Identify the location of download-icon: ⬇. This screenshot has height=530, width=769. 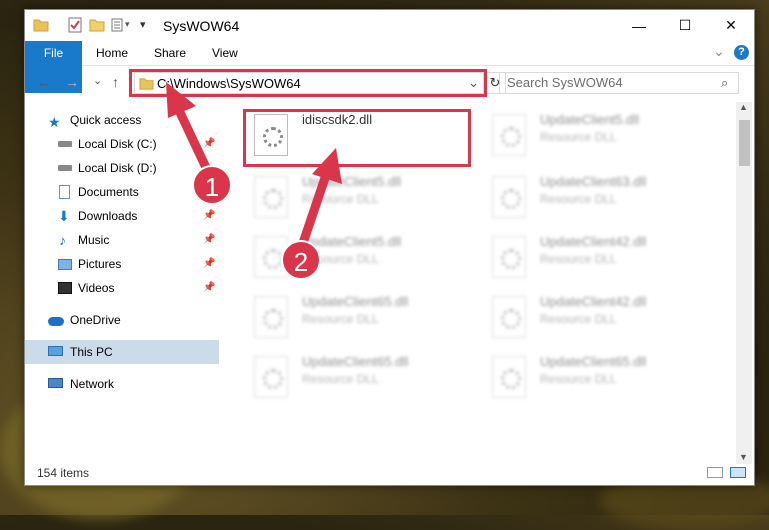
(64, 216).